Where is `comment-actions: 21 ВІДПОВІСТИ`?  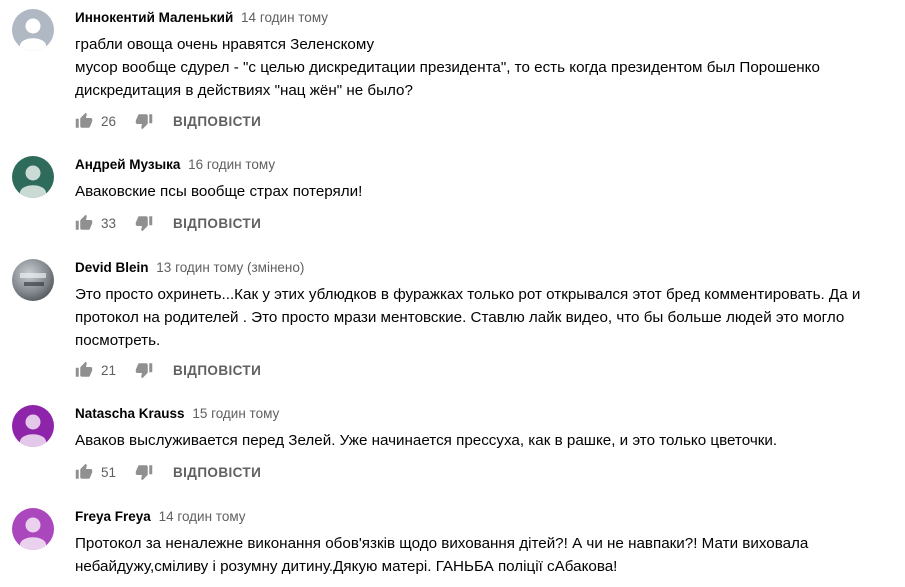
comment-actions: 21 ВІДПОВІСТИ is located at coordinates (168, 370).